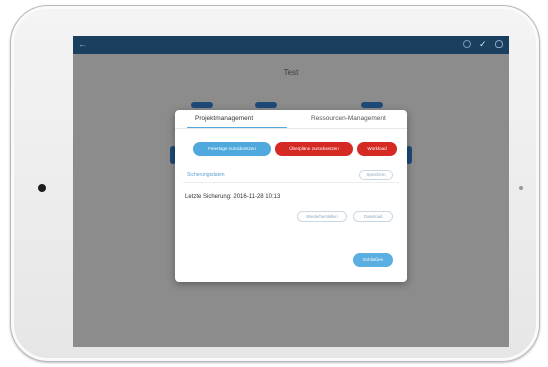  I want to click on home-button, so click(42, 188).